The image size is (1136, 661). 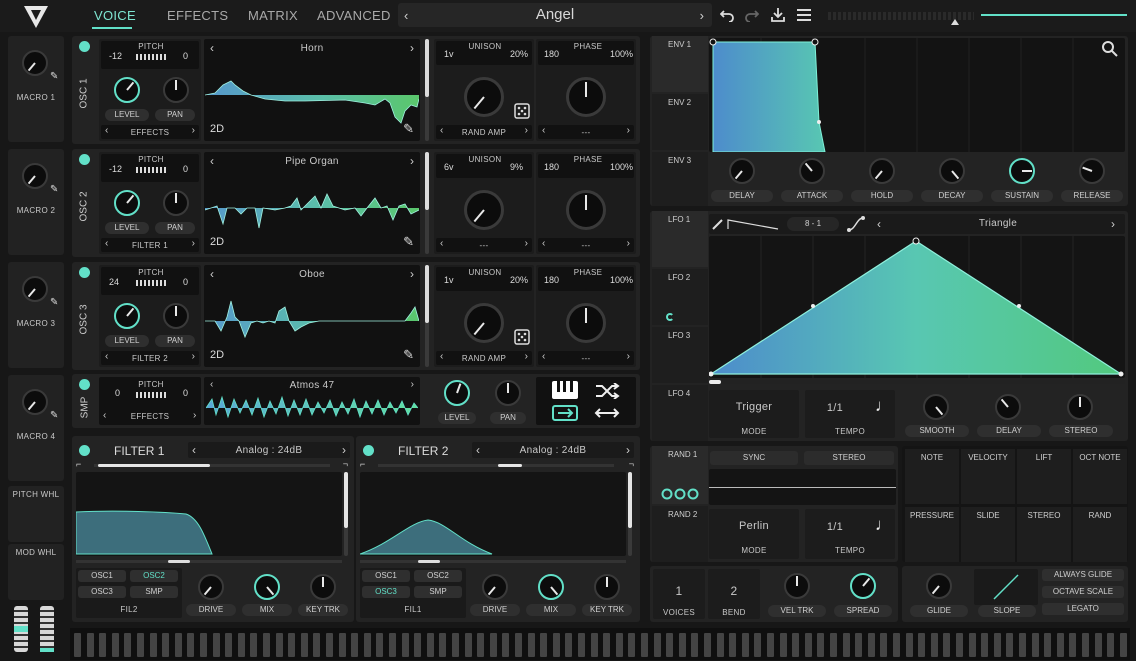 What do you see at coordinates (117, 393) in the screenshot?
I see `sampler-transpose: 0` at bounding box center [117, 393].